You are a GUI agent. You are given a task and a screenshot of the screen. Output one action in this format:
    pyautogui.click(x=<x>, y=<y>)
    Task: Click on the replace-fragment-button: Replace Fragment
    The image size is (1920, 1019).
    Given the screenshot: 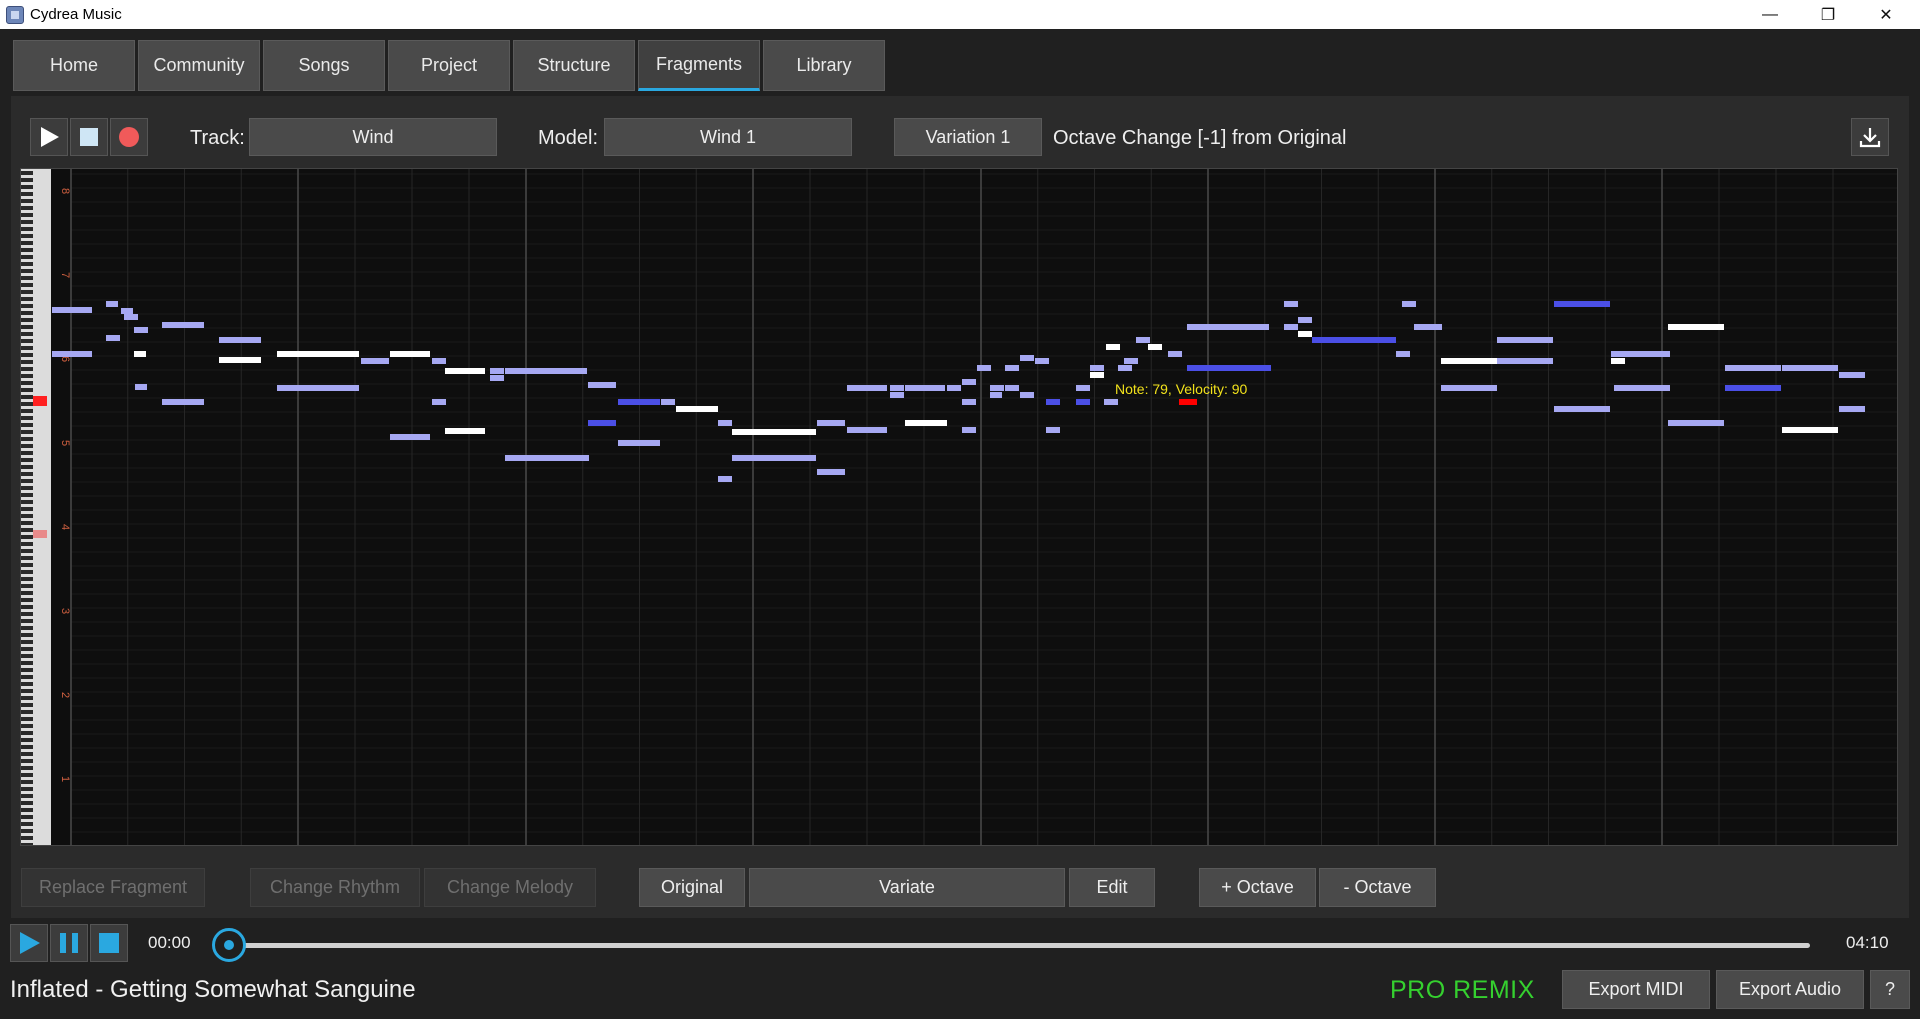 What is the action you would take?
    pyautogui.click(x=113, y=887)
    